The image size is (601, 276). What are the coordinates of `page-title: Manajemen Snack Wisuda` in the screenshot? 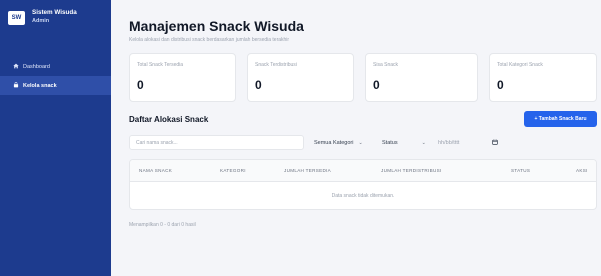 It's located at (216, 26).